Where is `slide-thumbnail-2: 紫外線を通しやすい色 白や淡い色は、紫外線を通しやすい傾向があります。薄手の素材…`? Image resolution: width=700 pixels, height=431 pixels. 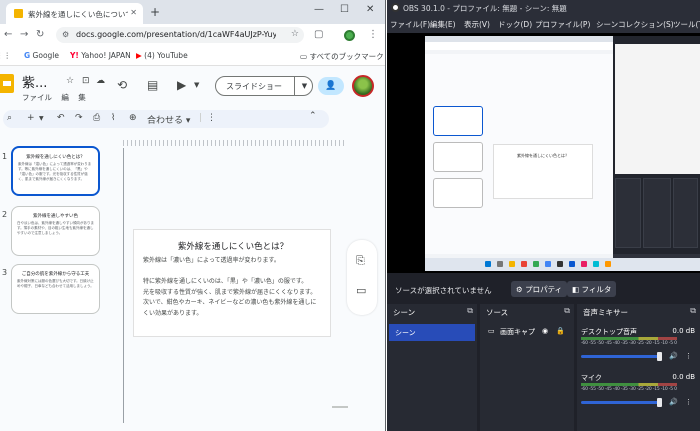 slide-thumbnail-2: 紫外線を通しやすい色 白や淡い色は、紫外線を通しやすい傾向があります。薄手の素材… is located at coordinates (55, 231).